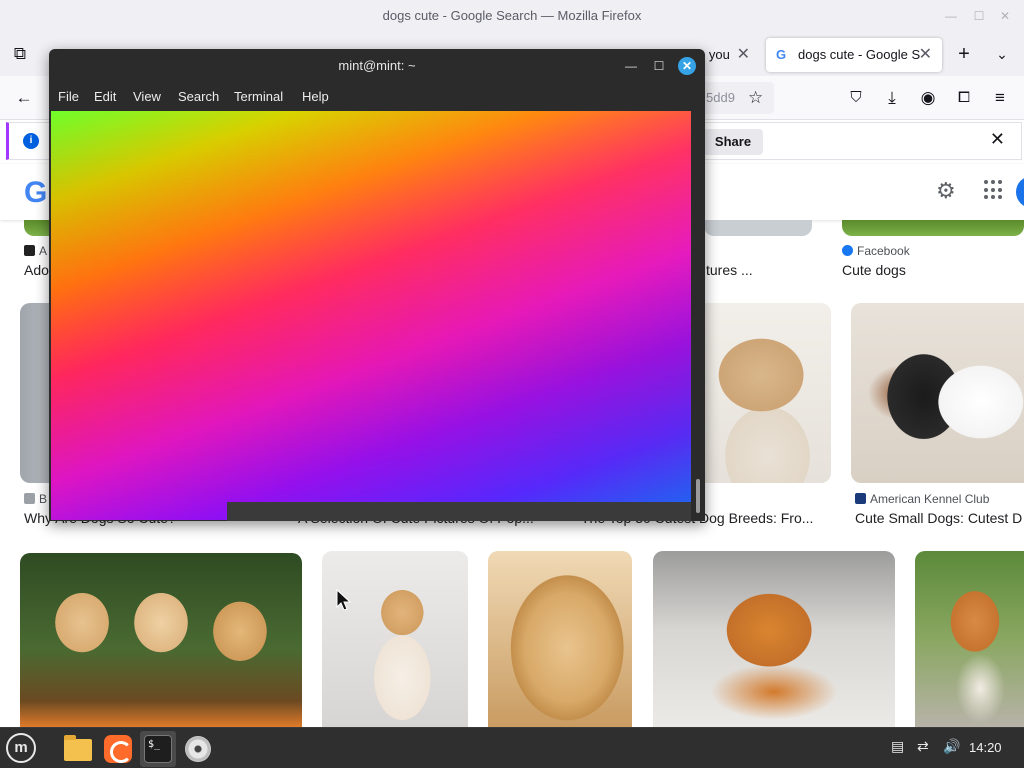  What do you see at coordinates (147, 96) in the screenshot?
I see `menu-view: View` at bounding box center [147, 96].